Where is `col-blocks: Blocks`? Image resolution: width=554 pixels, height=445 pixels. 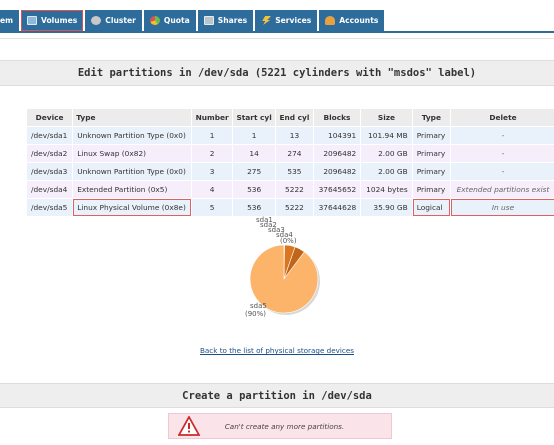
col-blocks: Blocks is located at coordinates (337, 117).